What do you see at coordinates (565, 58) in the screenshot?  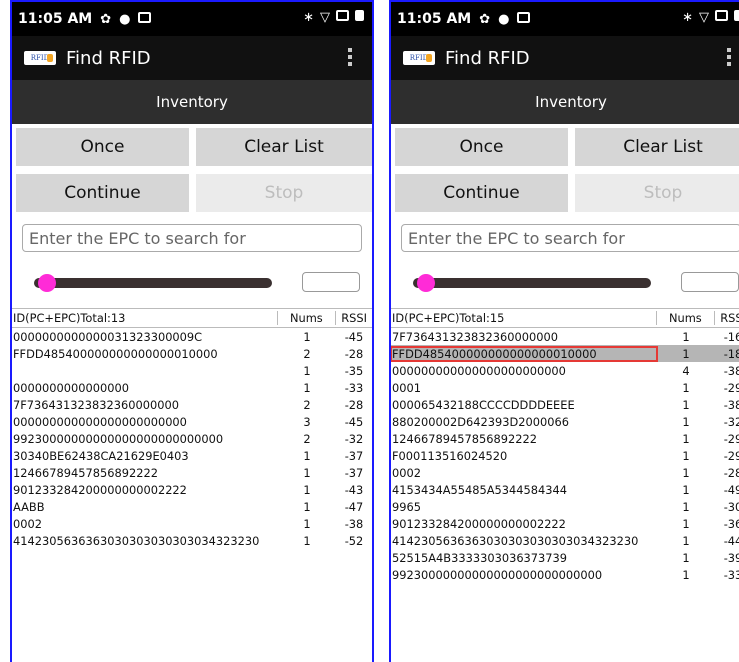 I see `app-toolbar: RFID Find RFID` at bounding box center [565, 58].